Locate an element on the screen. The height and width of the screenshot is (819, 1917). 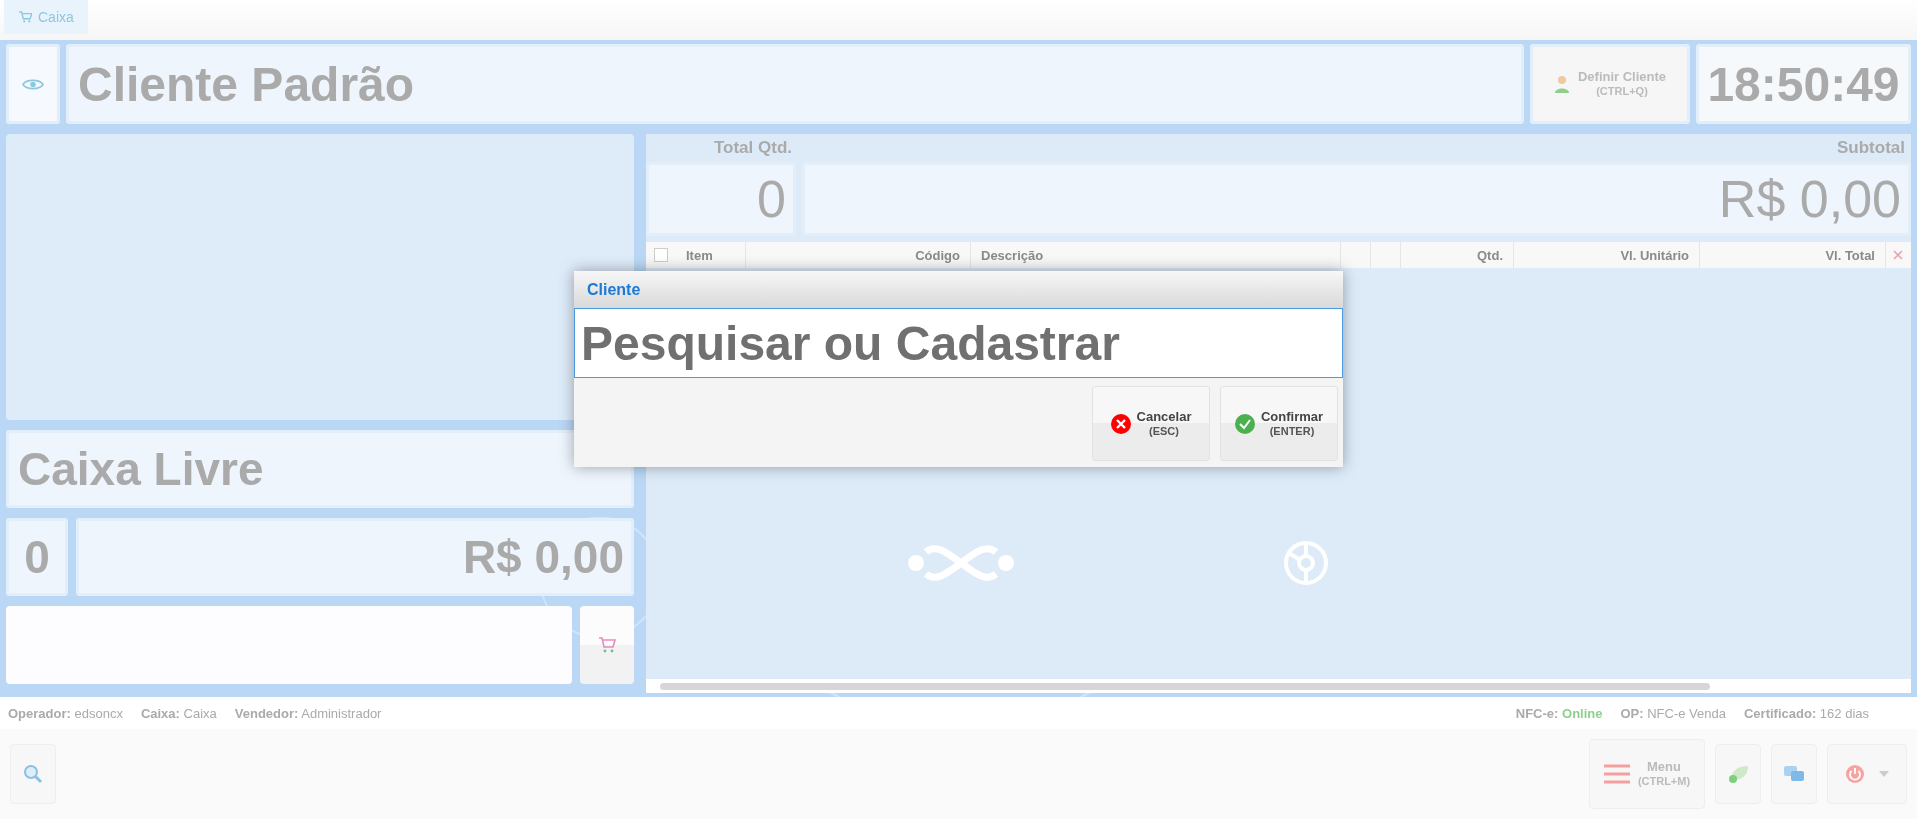
column-header: Código is located at coordinates (858, 255).